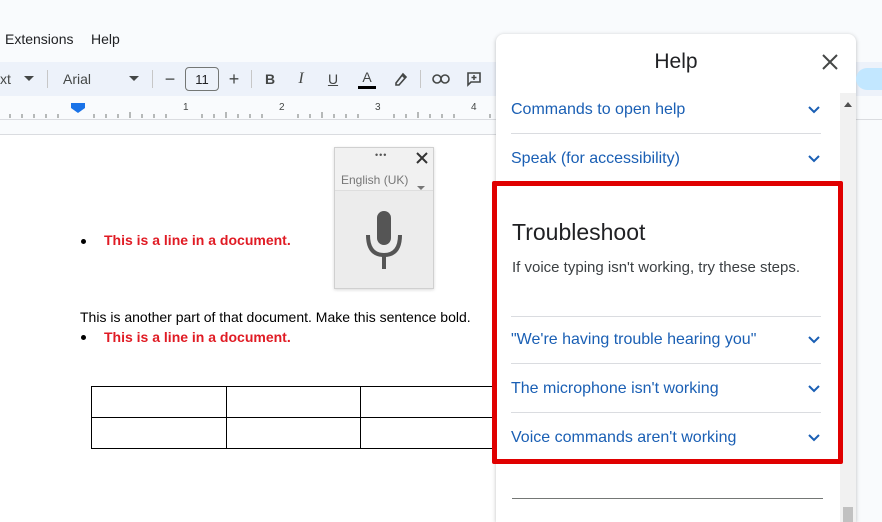 This screenshot has height=522, width=882. What do you see at coordinates (848, 104) in the screenshot?
I see `scroll-up-arrow-icon` at bounding box center [848, 104].